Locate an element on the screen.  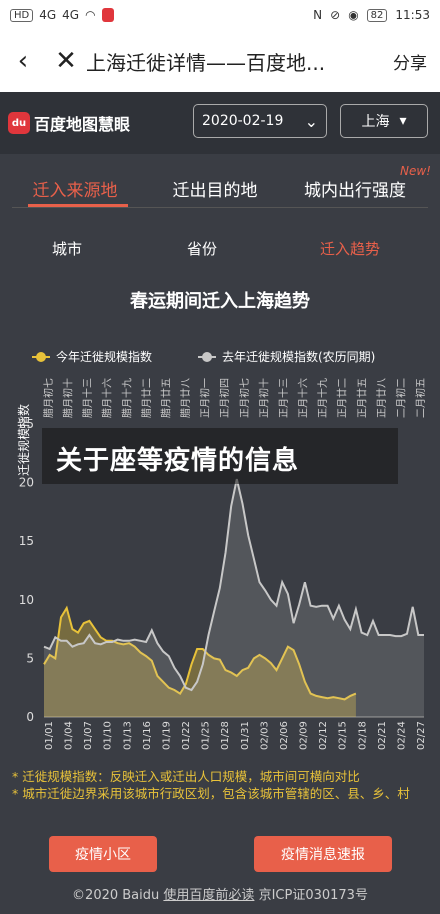
lunar-date-label: 正月初一 is located at coordinates (205, 398).